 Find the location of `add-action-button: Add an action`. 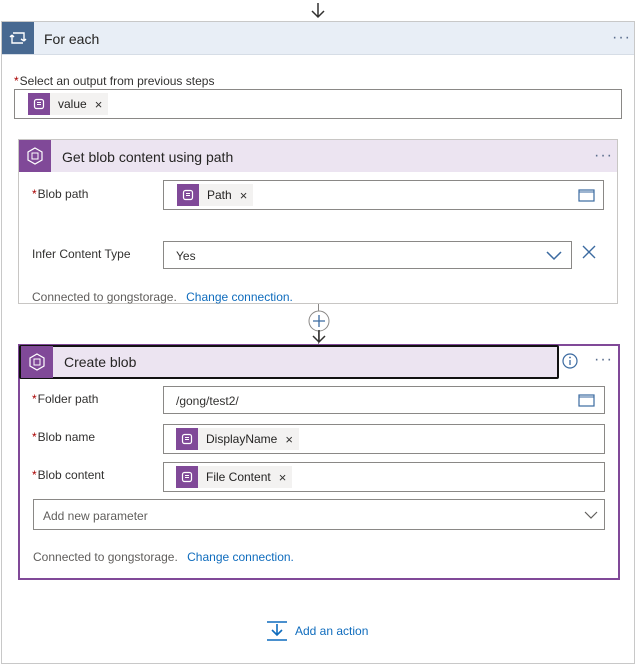

add-action-button: Add an action is located at coordinates (317, 631).